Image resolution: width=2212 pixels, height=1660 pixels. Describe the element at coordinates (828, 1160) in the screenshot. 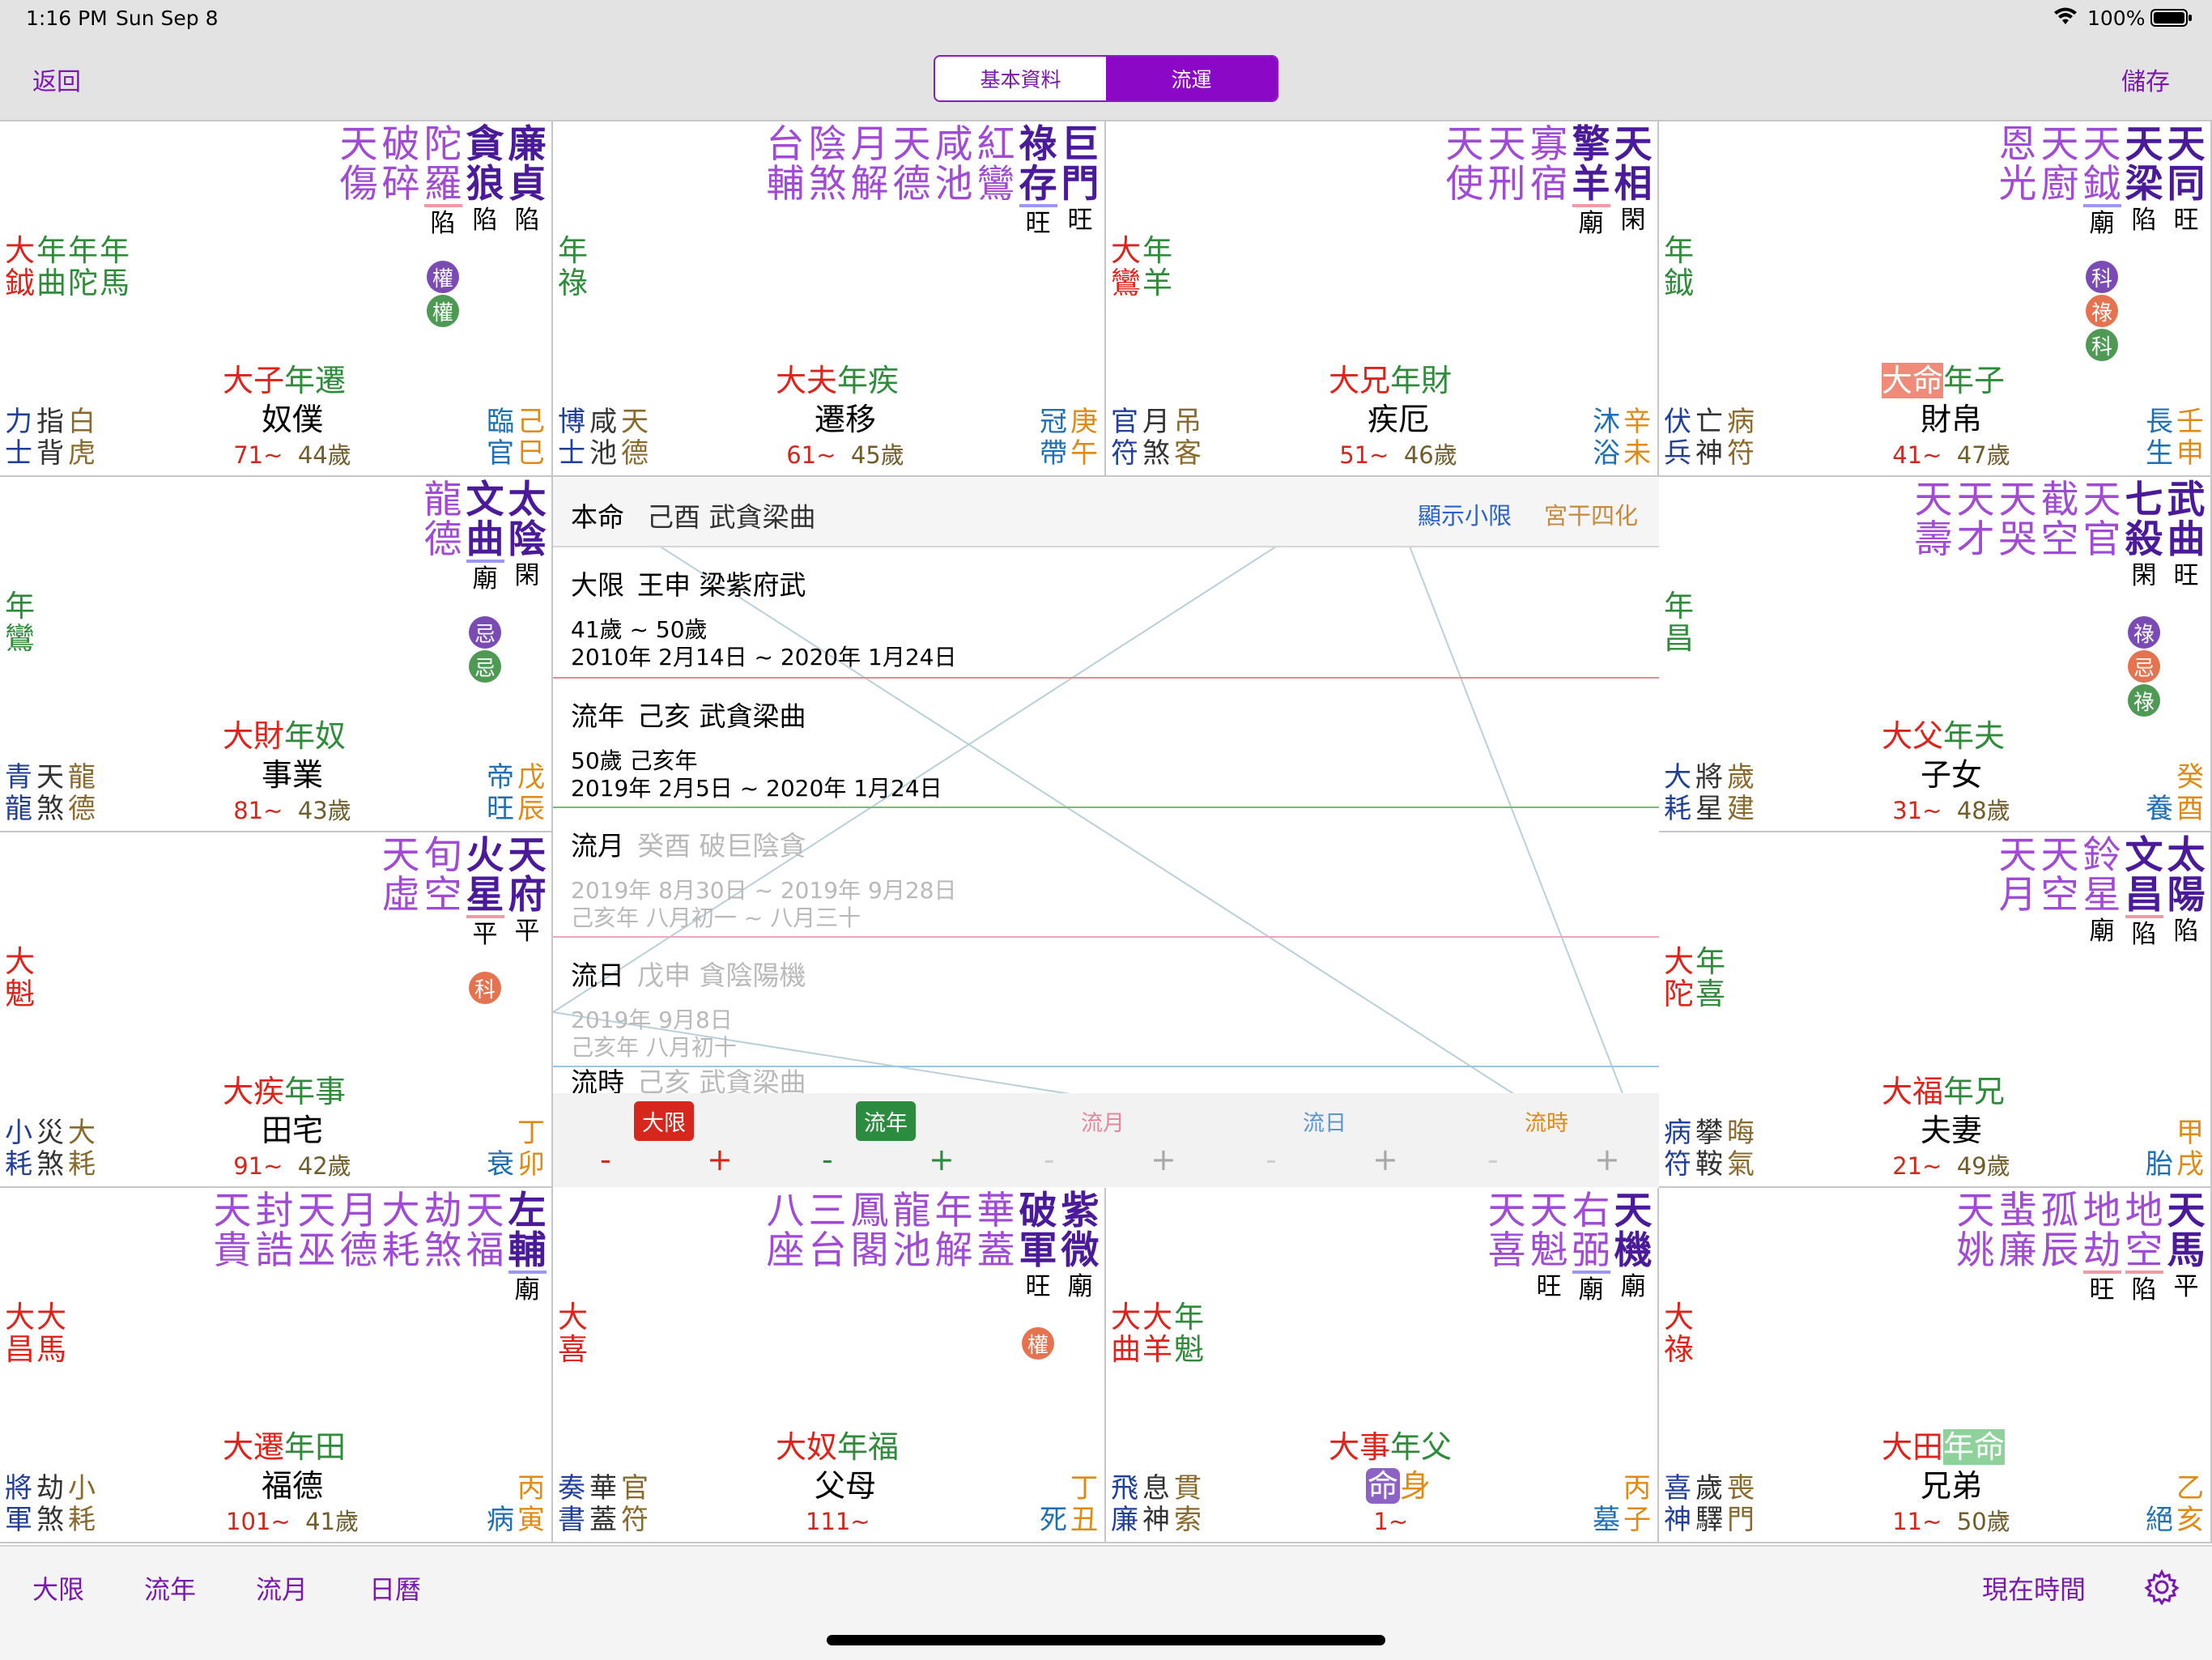

I see `year-minus-button: -` at that location.